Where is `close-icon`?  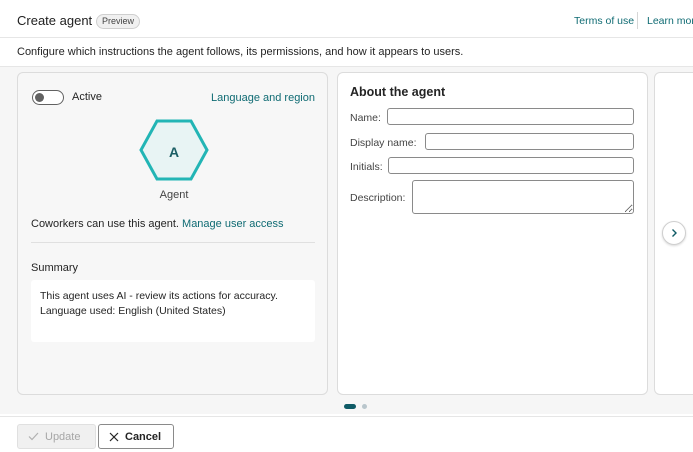 close-icon is located at coordinates (114, 436).